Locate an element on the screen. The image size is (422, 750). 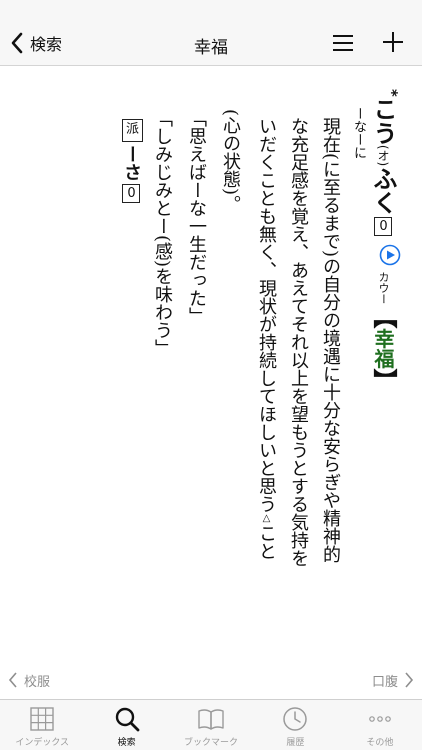
list-menu-icon is located at coordinates (343, 43).